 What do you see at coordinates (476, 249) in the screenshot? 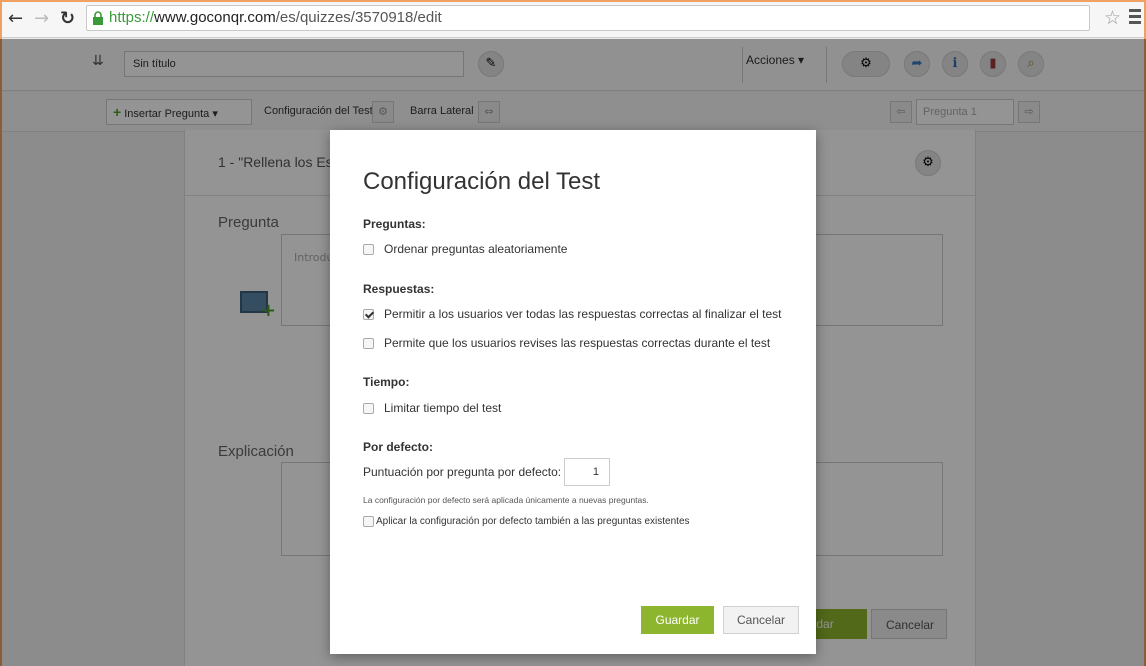
I see `randomize-label: Ordenar preguntas aleatoriamente` at bounding box center [476, 249].